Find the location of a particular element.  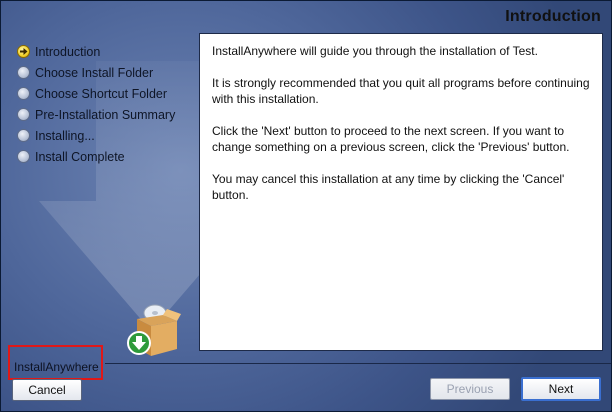

next-button: Next is located at coordinates (561, 389).